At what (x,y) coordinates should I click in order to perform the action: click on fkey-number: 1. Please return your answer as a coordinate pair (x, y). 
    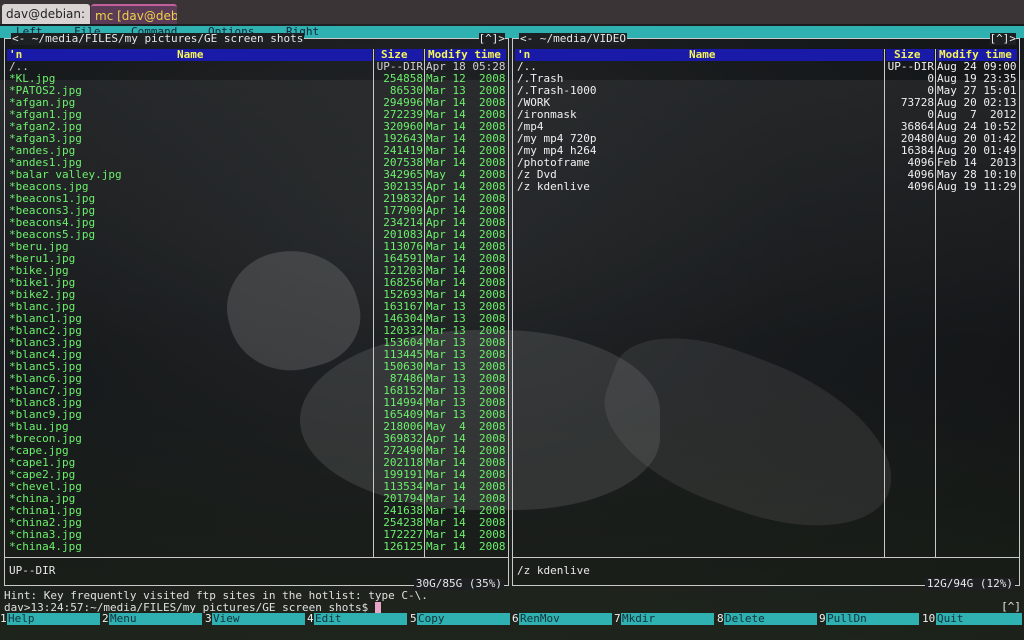
    Looking at the image, I should click on (3, 618).